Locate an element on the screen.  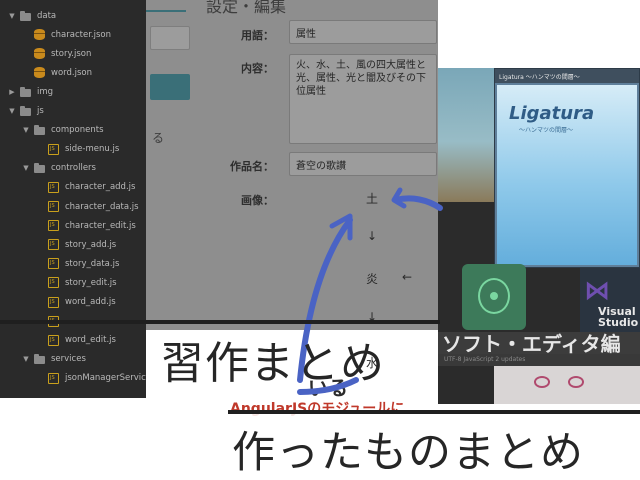
form-heading: 設定・編集 is located at coordinates (246, 8).